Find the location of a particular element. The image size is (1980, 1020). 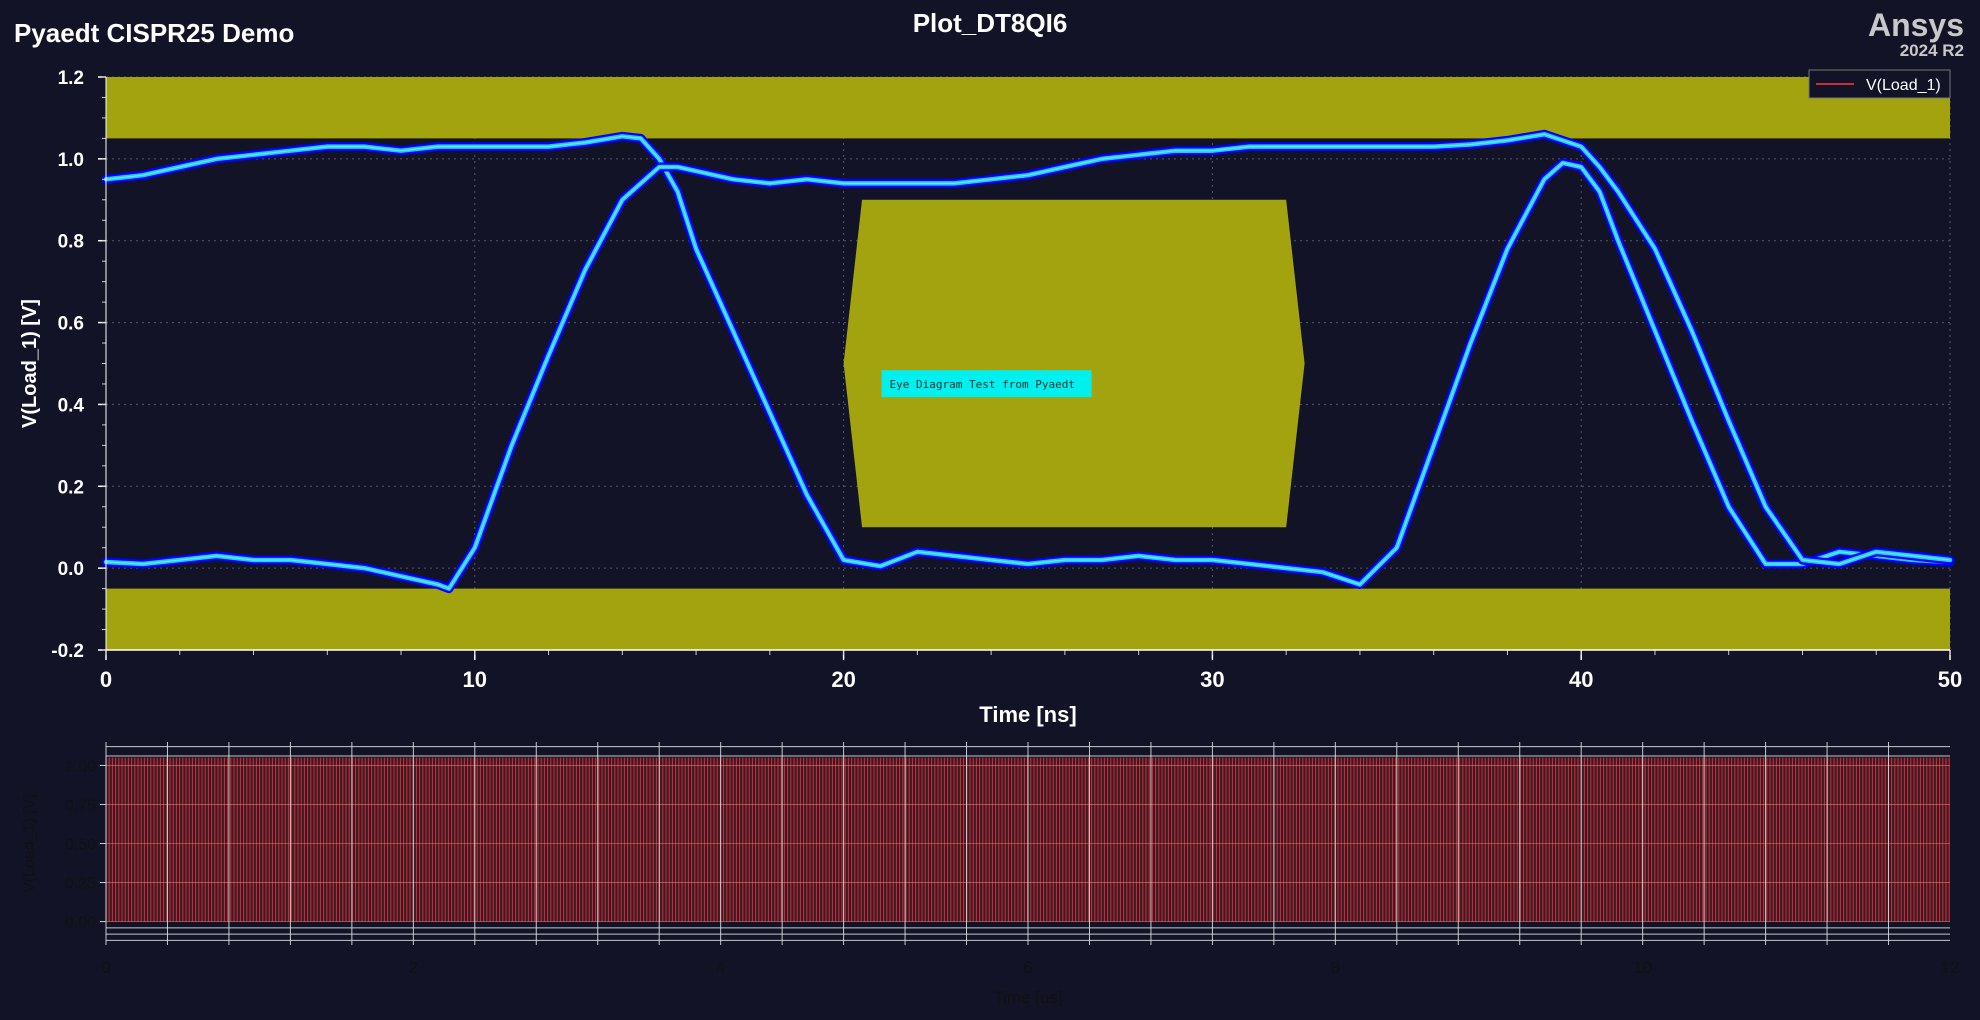

y-tick-label: -0.2 is located at coordinates (67, 651).